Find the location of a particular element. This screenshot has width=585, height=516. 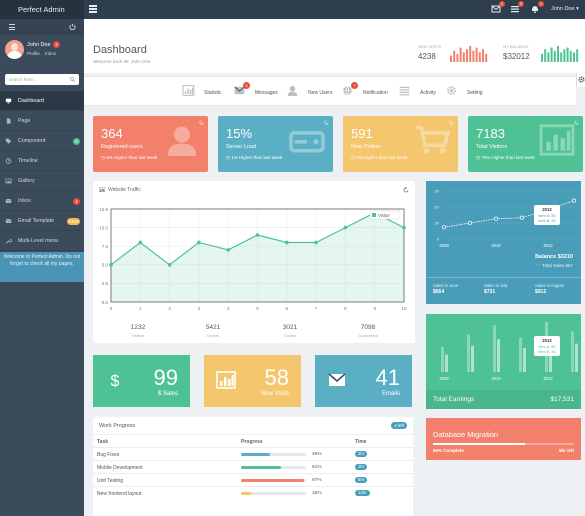

file-icon is located at coordinates (8, 121).